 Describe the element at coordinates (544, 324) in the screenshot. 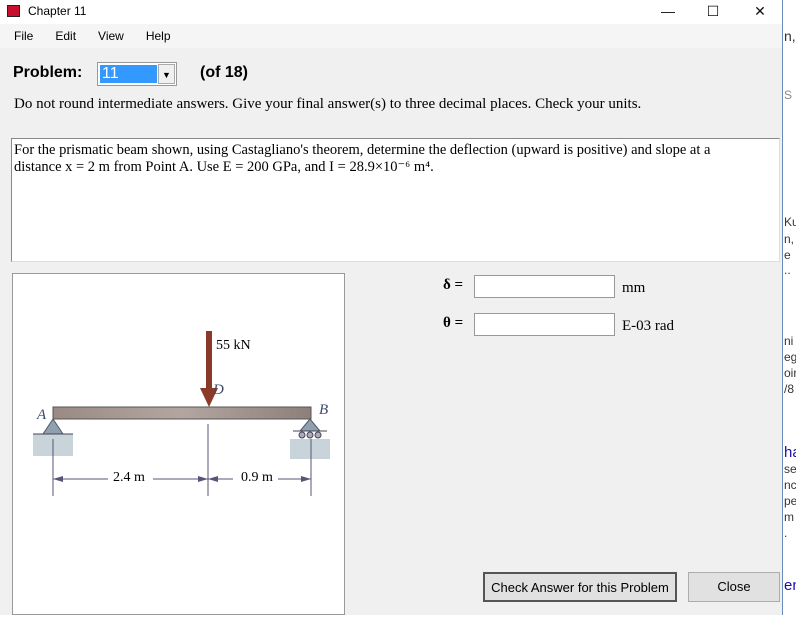

I see `slope-input` at that location.